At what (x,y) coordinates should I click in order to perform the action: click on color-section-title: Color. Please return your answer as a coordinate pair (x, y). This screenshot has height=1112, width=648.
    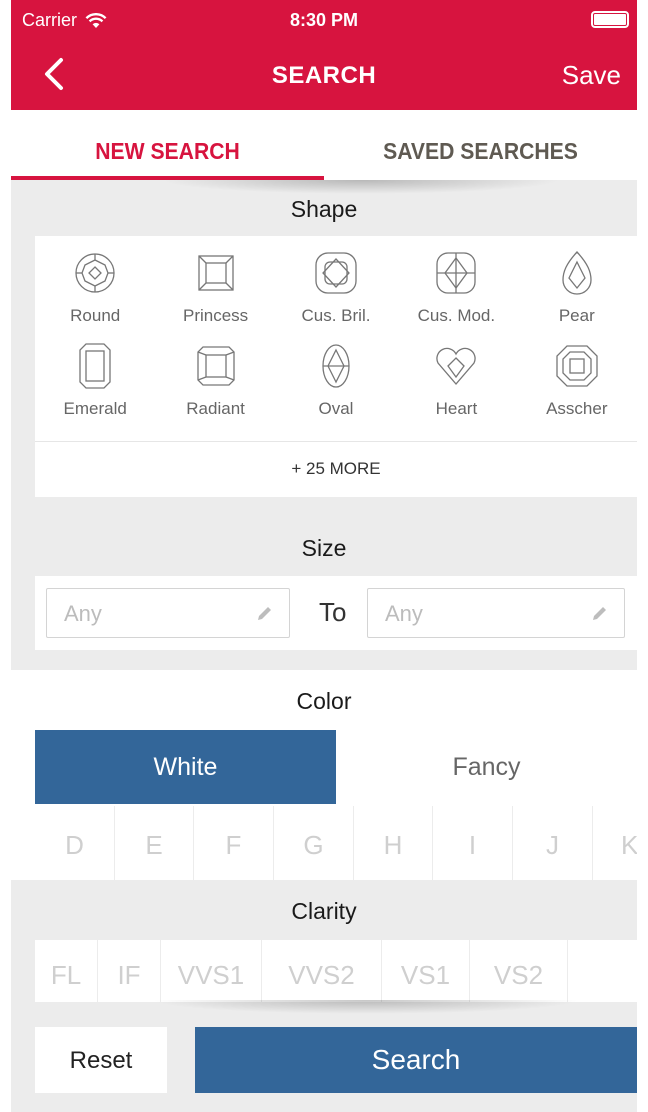
    Looking at the image, I should click on (324, 701).